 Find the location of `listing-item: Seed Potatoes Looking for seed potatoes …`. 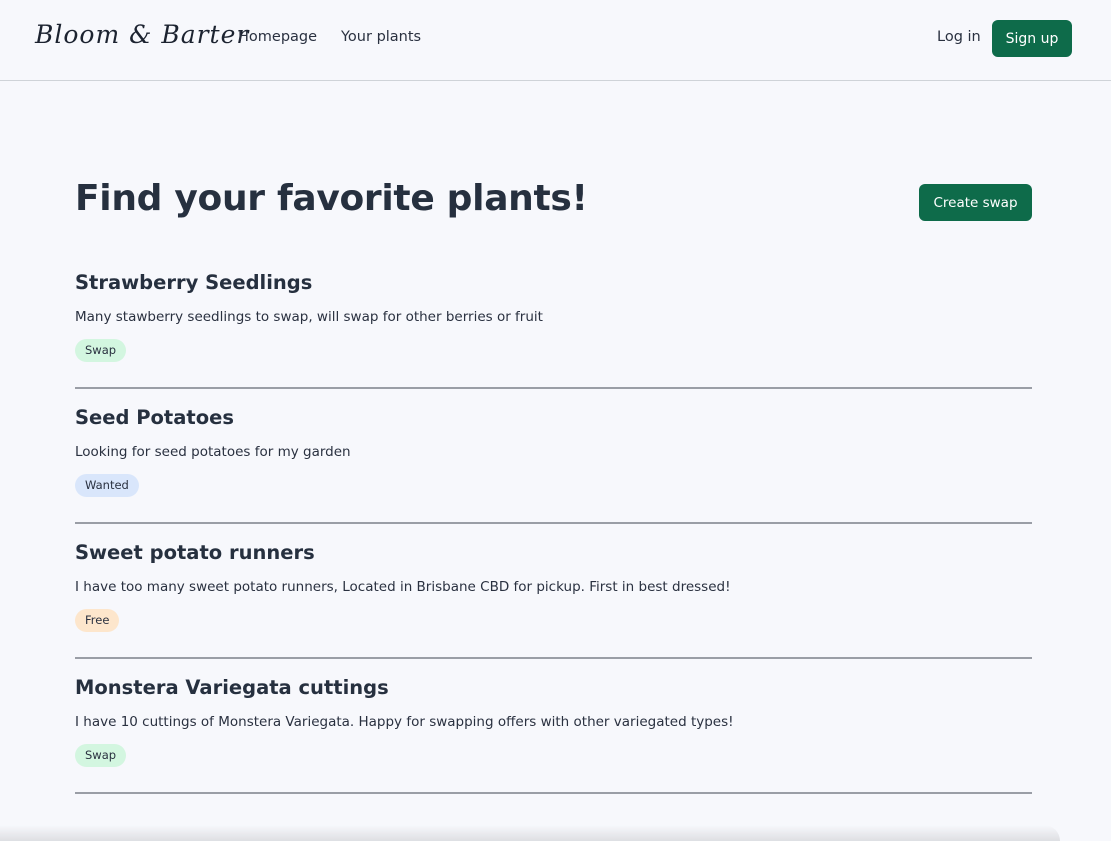

listing-item: Seed Potatoes Looking for seed potatoes … is located at coordinates (553, 457).